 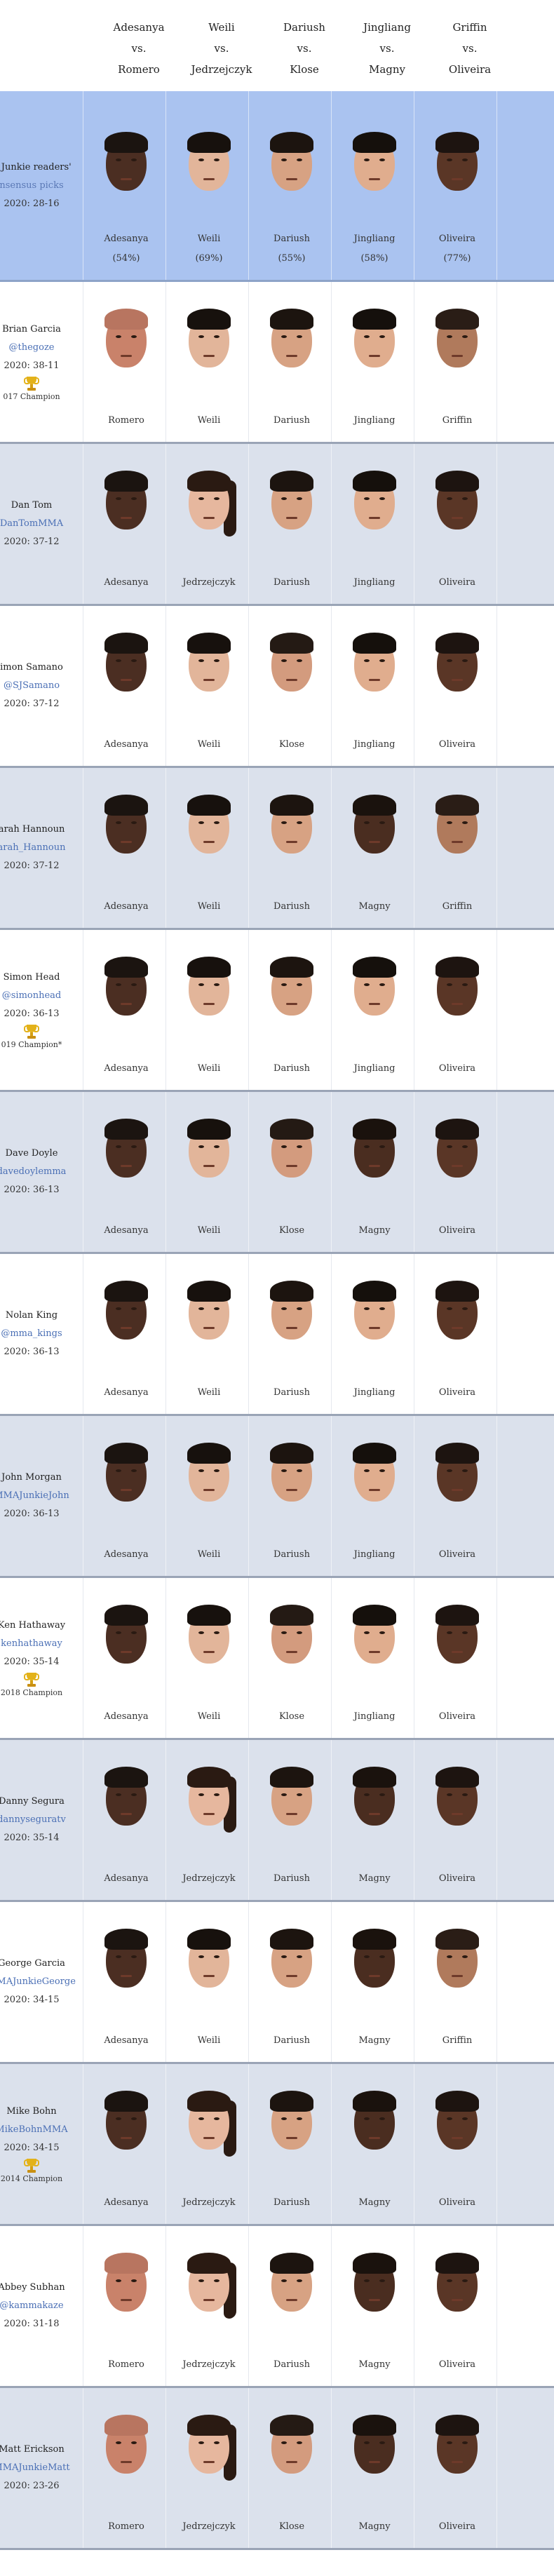 I want to click on analyst-pick-4: Jingliang, so click(x=374, y=1496).